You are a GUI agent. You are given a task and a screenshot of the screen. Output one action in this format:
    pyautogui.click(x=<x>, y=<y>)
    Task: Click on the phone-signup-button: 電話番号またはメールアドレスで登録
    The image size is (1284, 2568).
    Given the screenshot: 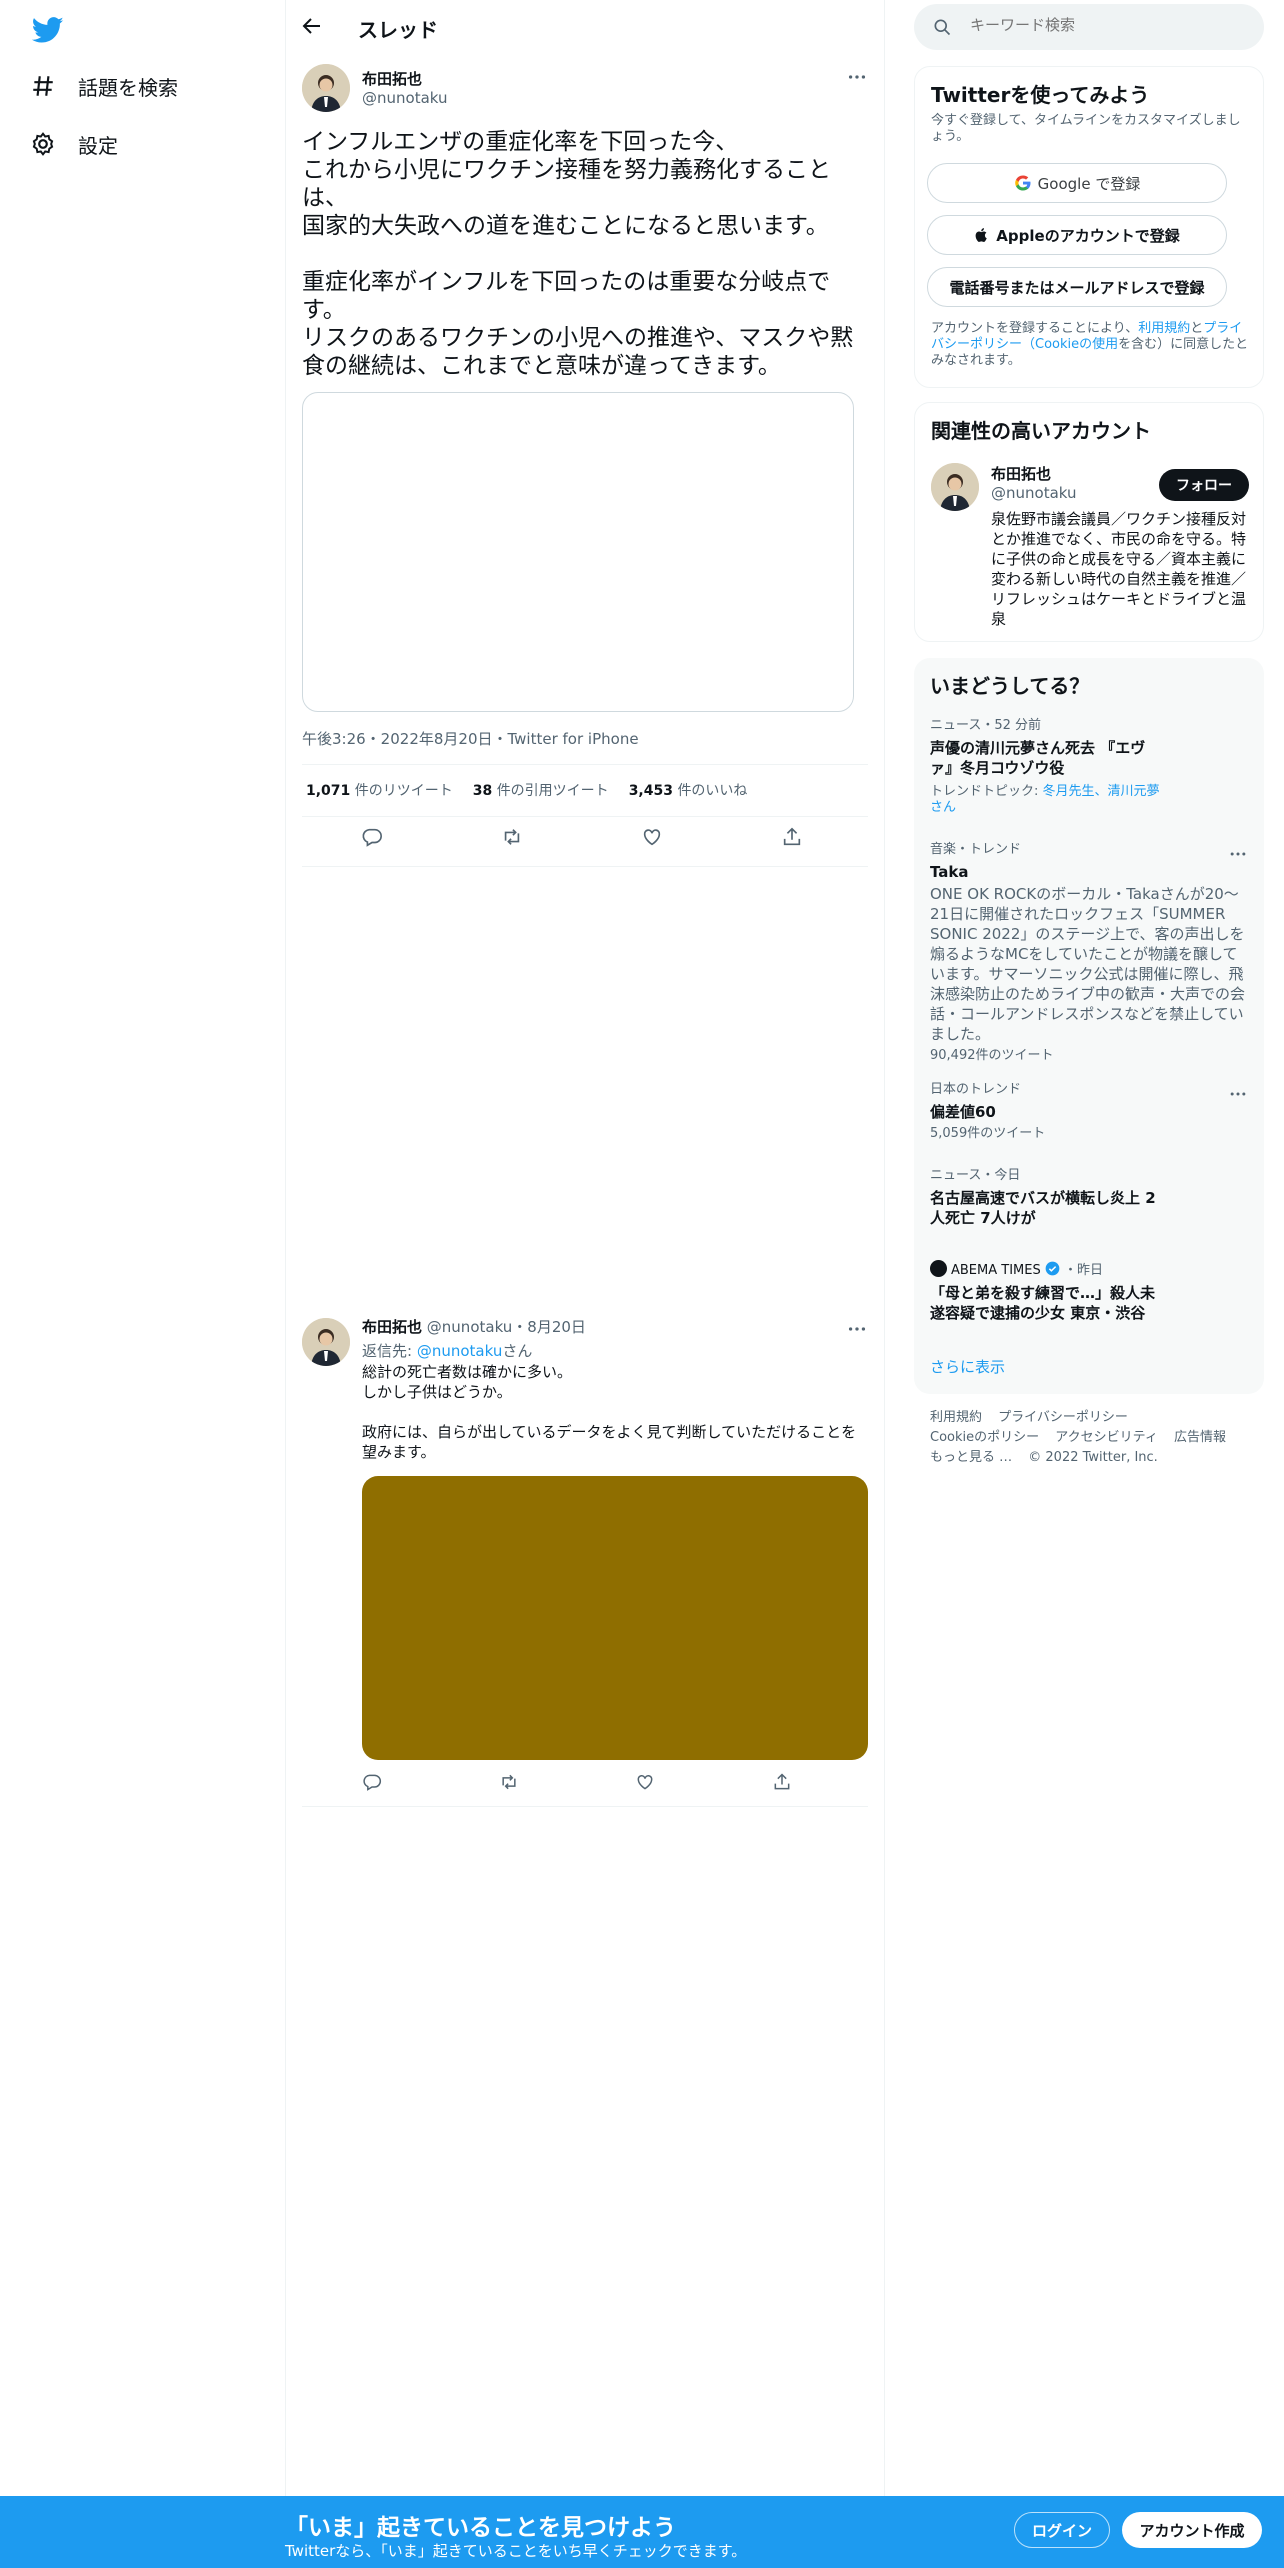 What is the action you would take?
    pyautogui.click(x=1077, y=287)
    